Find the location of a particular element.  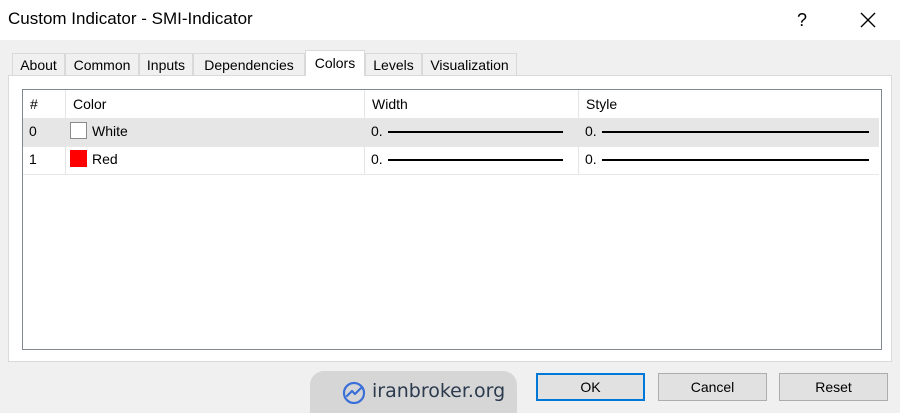

color-name: Red is located at coordinates (105, 159).